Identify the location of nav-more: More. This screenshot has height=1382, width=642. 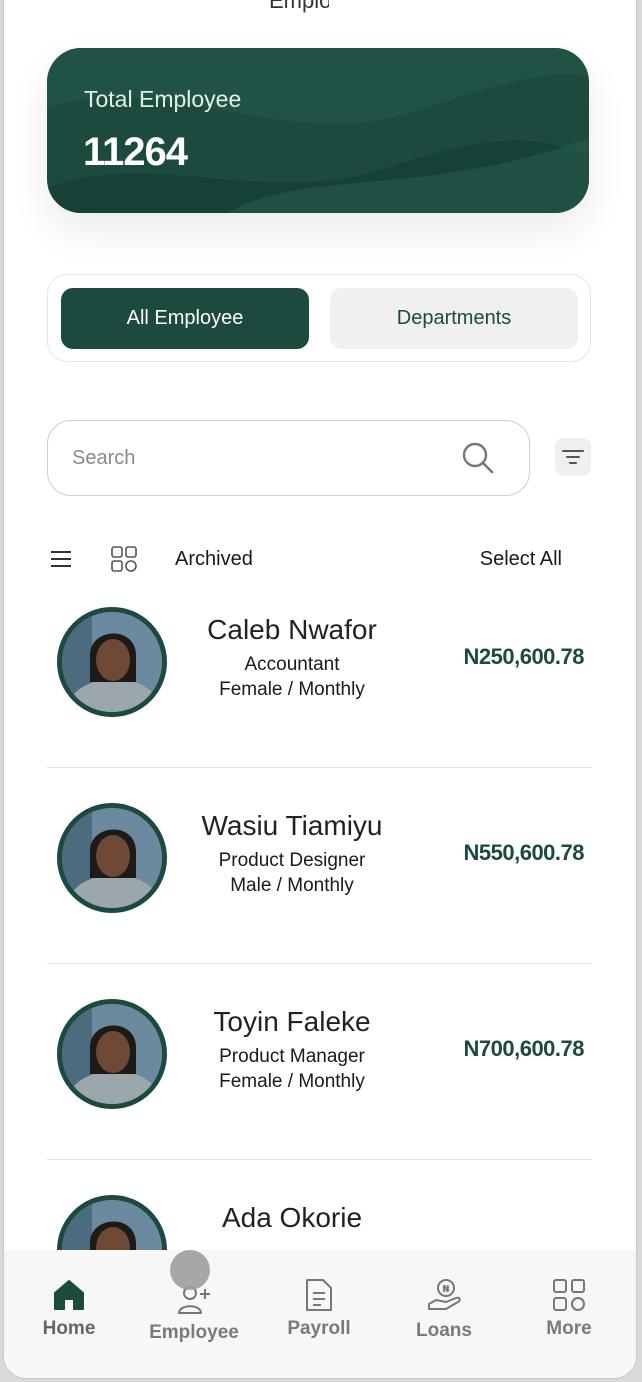
(569, 1309).